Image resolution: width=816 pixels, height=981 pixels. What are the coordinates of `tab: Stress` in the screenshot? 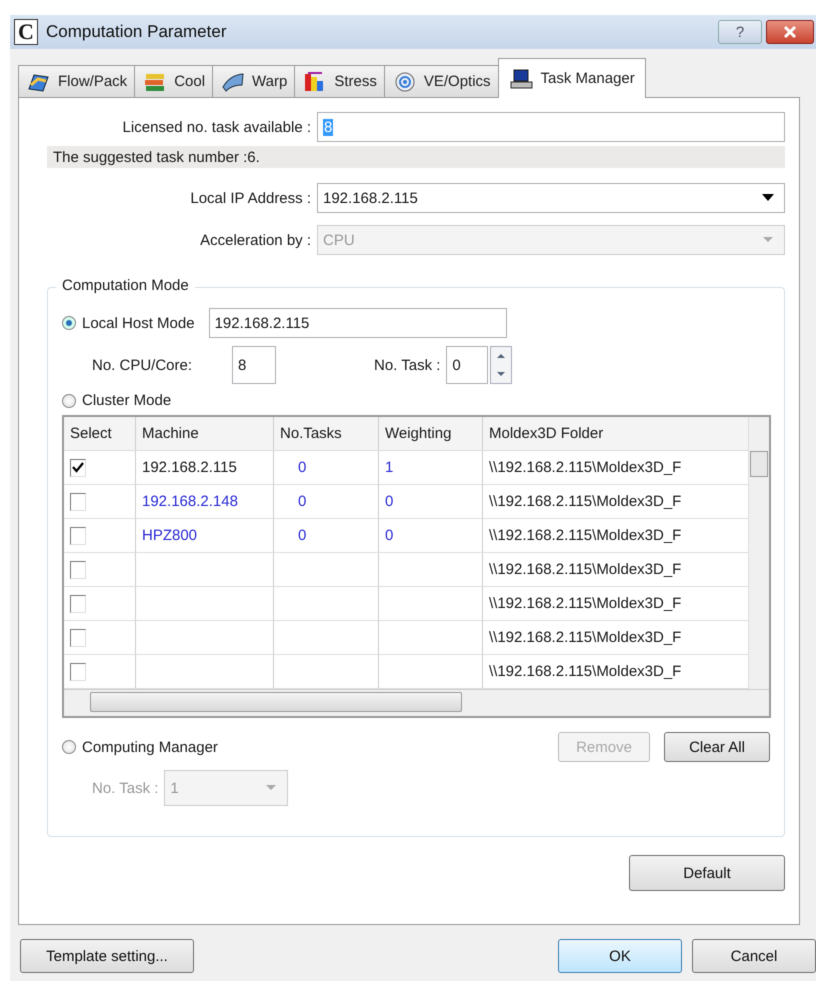 It's located at (339, 81).